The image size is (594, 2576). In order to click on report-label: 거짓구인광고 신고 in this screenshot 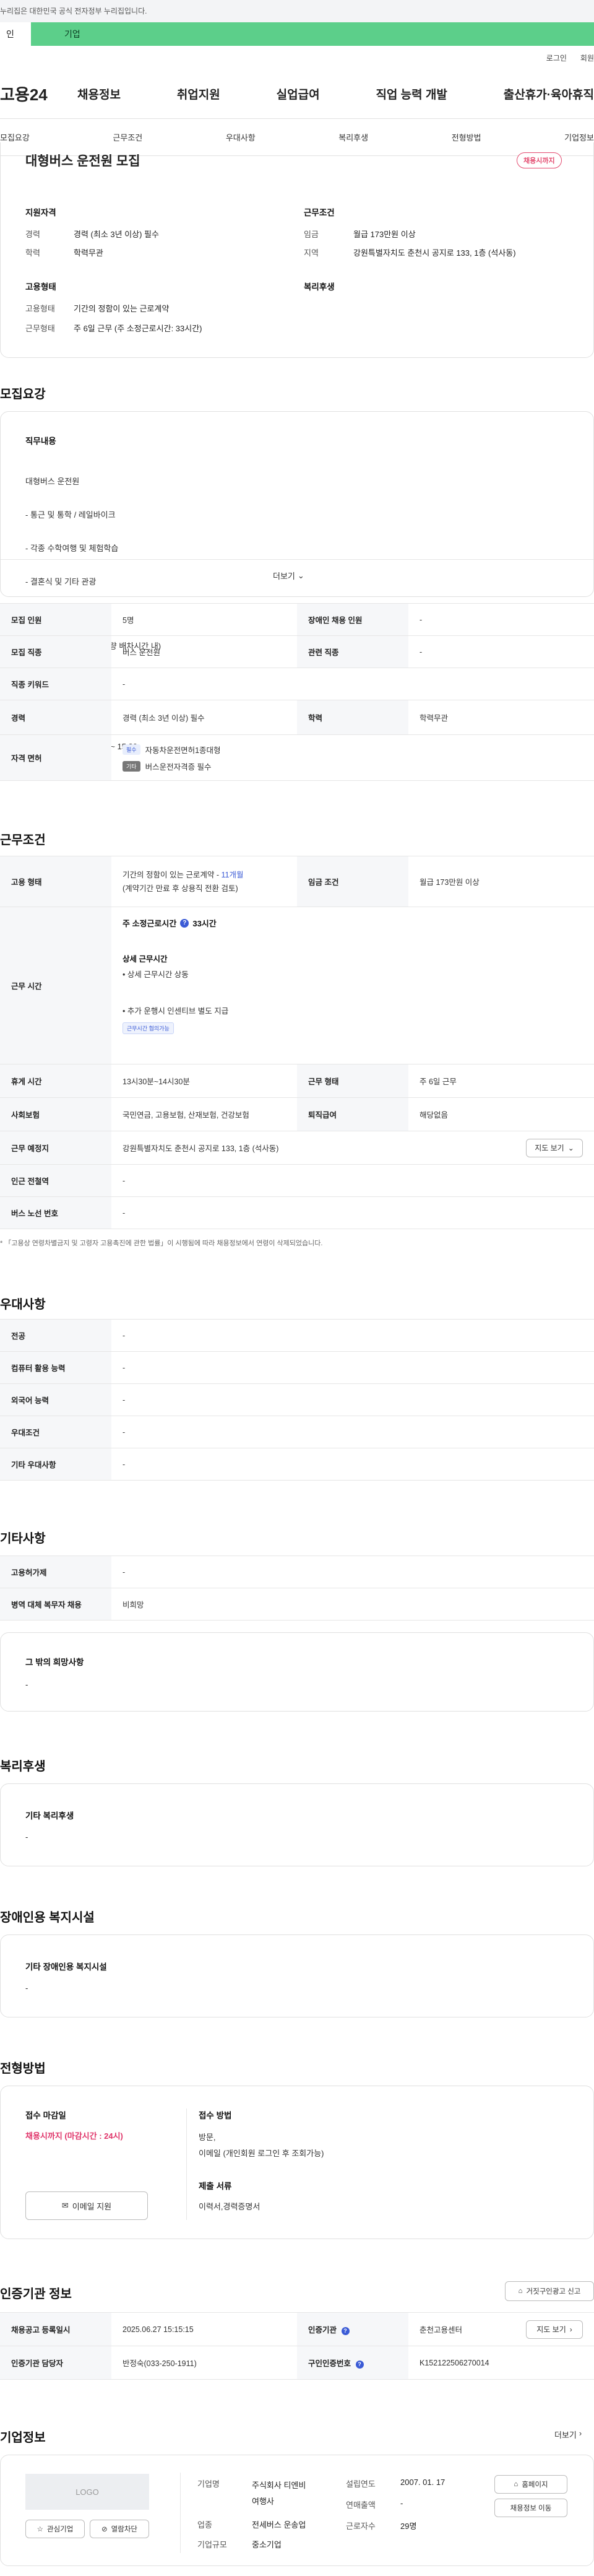, I will do `click(553, 2291)`.